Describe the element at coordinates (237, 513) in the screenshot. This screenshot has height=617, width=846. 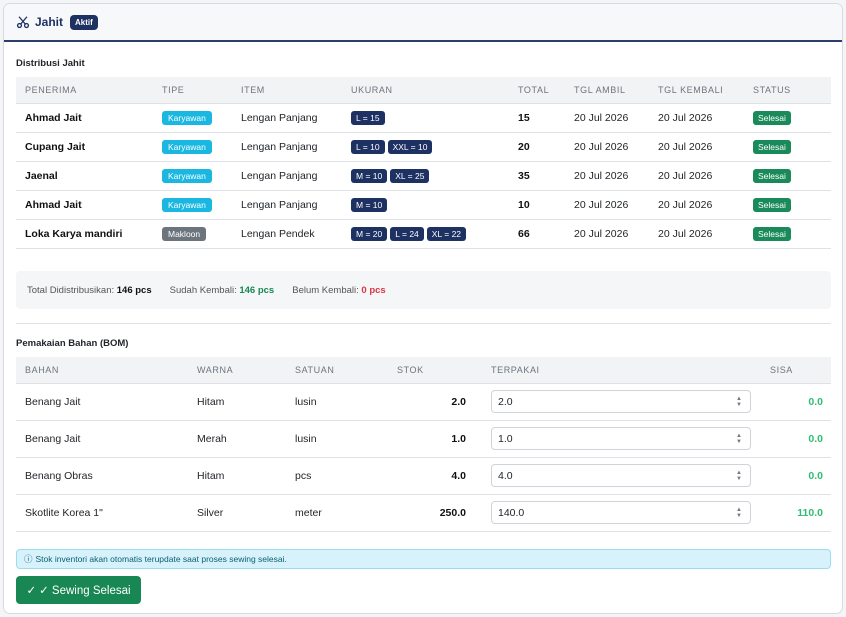
I see `warna-cell: Silver` at that location.